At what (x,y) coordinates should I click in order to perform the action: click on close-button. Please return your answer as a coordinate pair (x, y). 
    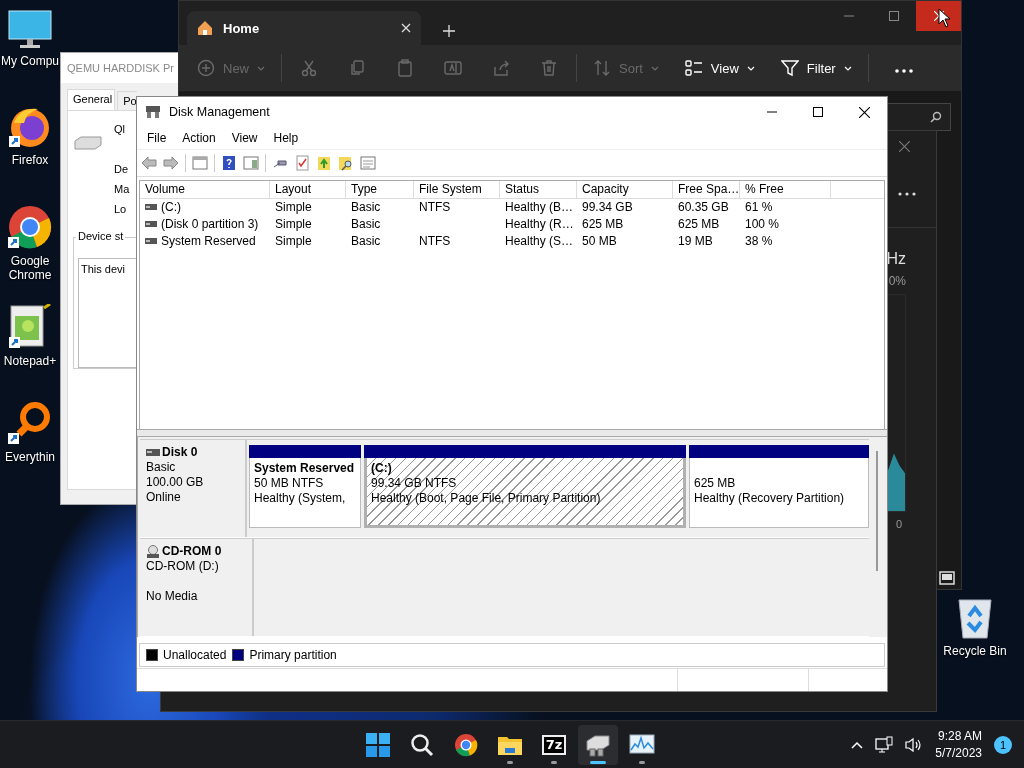
    Looking at the image, I should click on (938, 16).